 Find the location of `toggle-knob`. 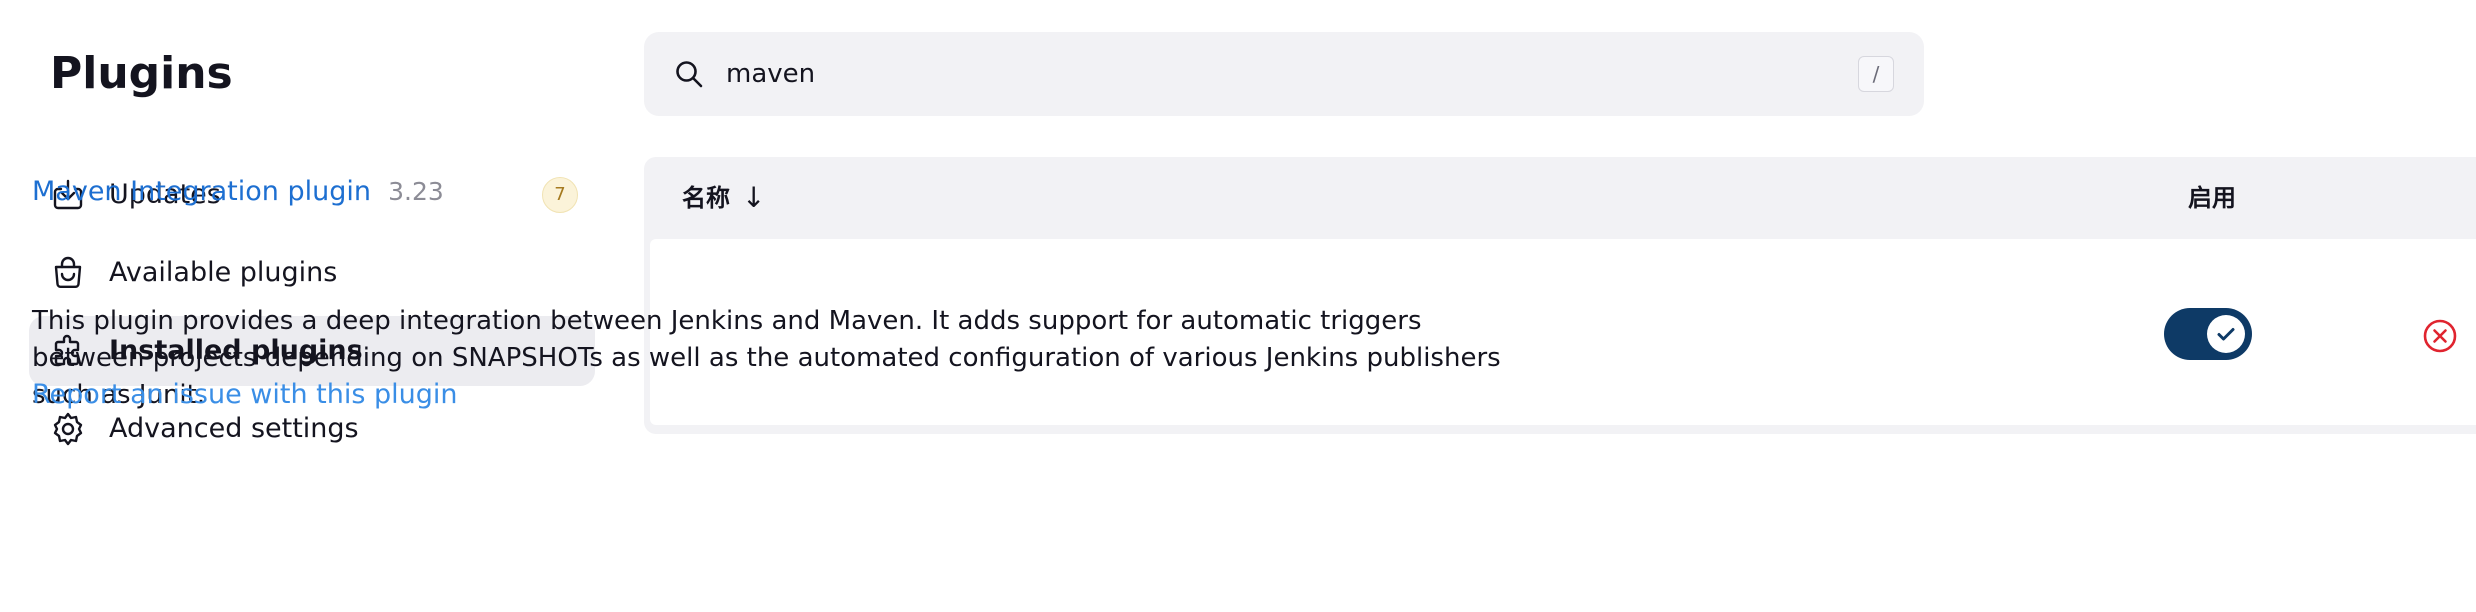

toggle-knob is located at coordinates (2226, 334).